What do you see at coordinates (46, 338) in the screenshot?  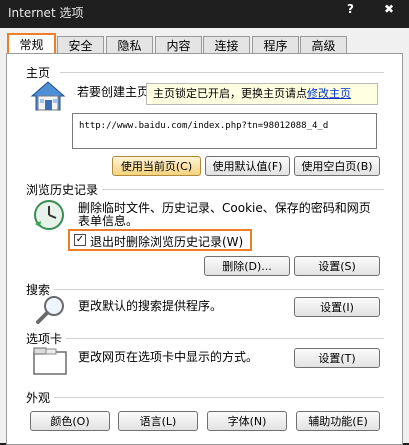 I see `tabs-group-label: 选项卡` at bounding box center [46, 338].